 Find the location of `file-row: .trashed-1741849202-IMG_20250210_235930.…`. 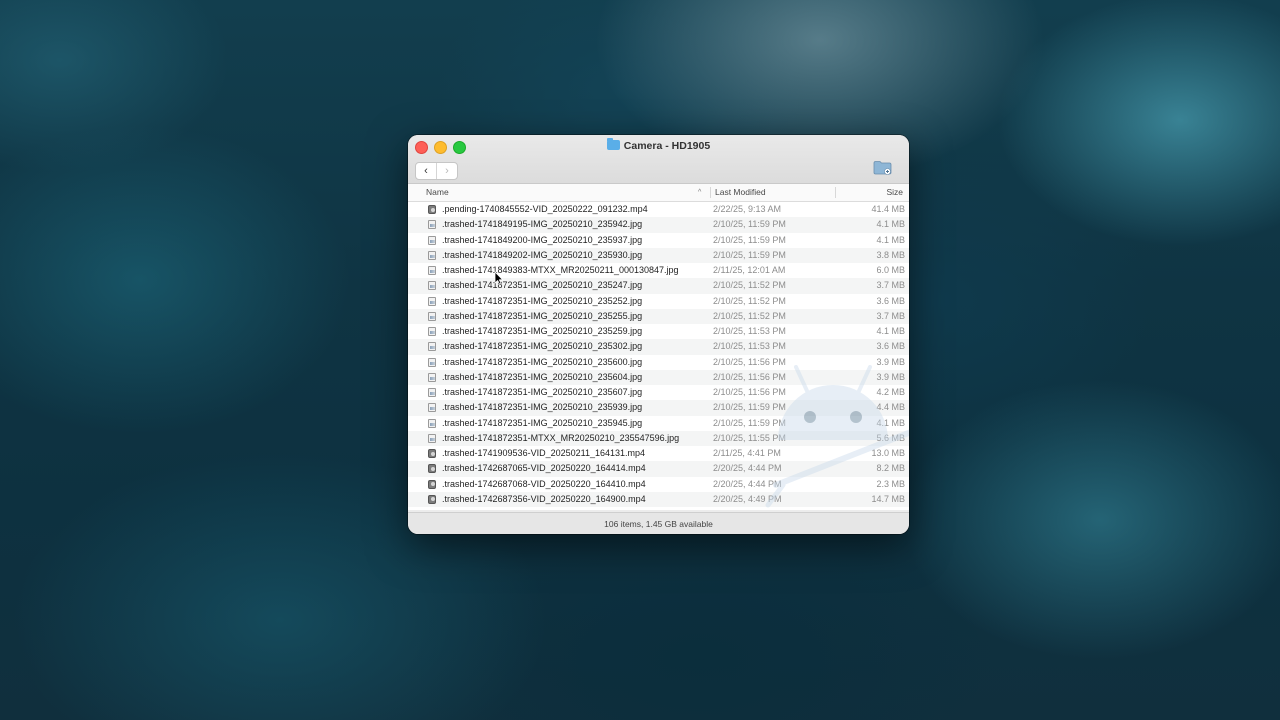

file-row: .trashed-1741849202-IMG_20250210_235930.… is located at coordinates (658, 255).